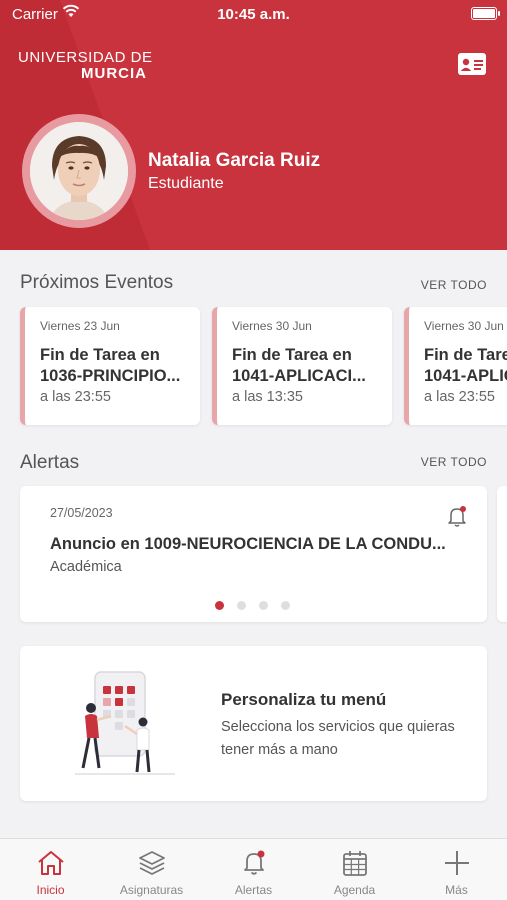  I want to click on carousel-pager, so click(259, 606).